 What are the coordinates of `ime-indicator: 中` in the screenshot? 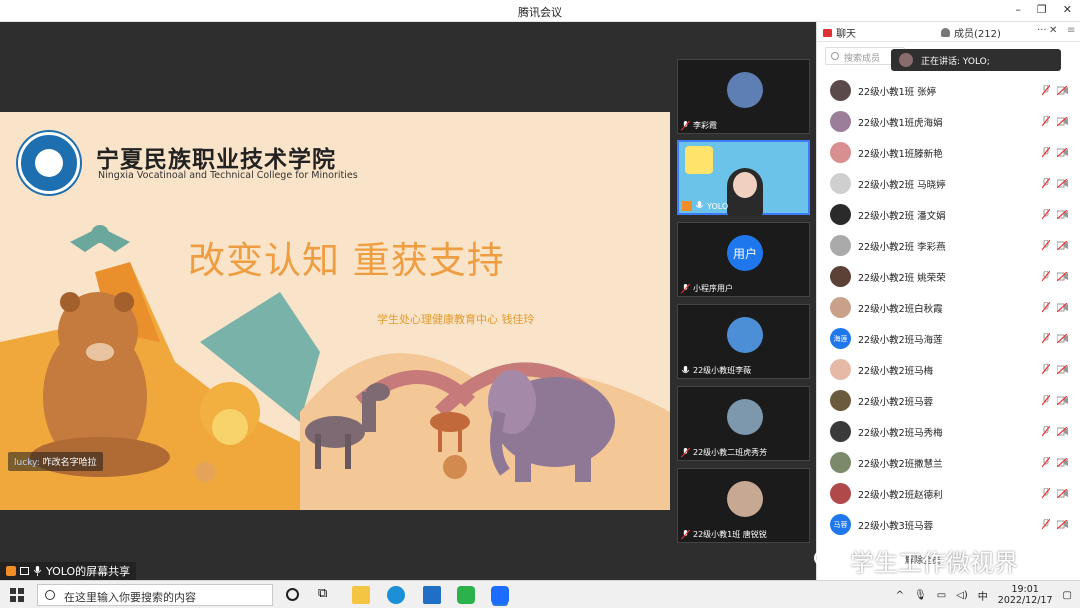 It's located at (983, 595).